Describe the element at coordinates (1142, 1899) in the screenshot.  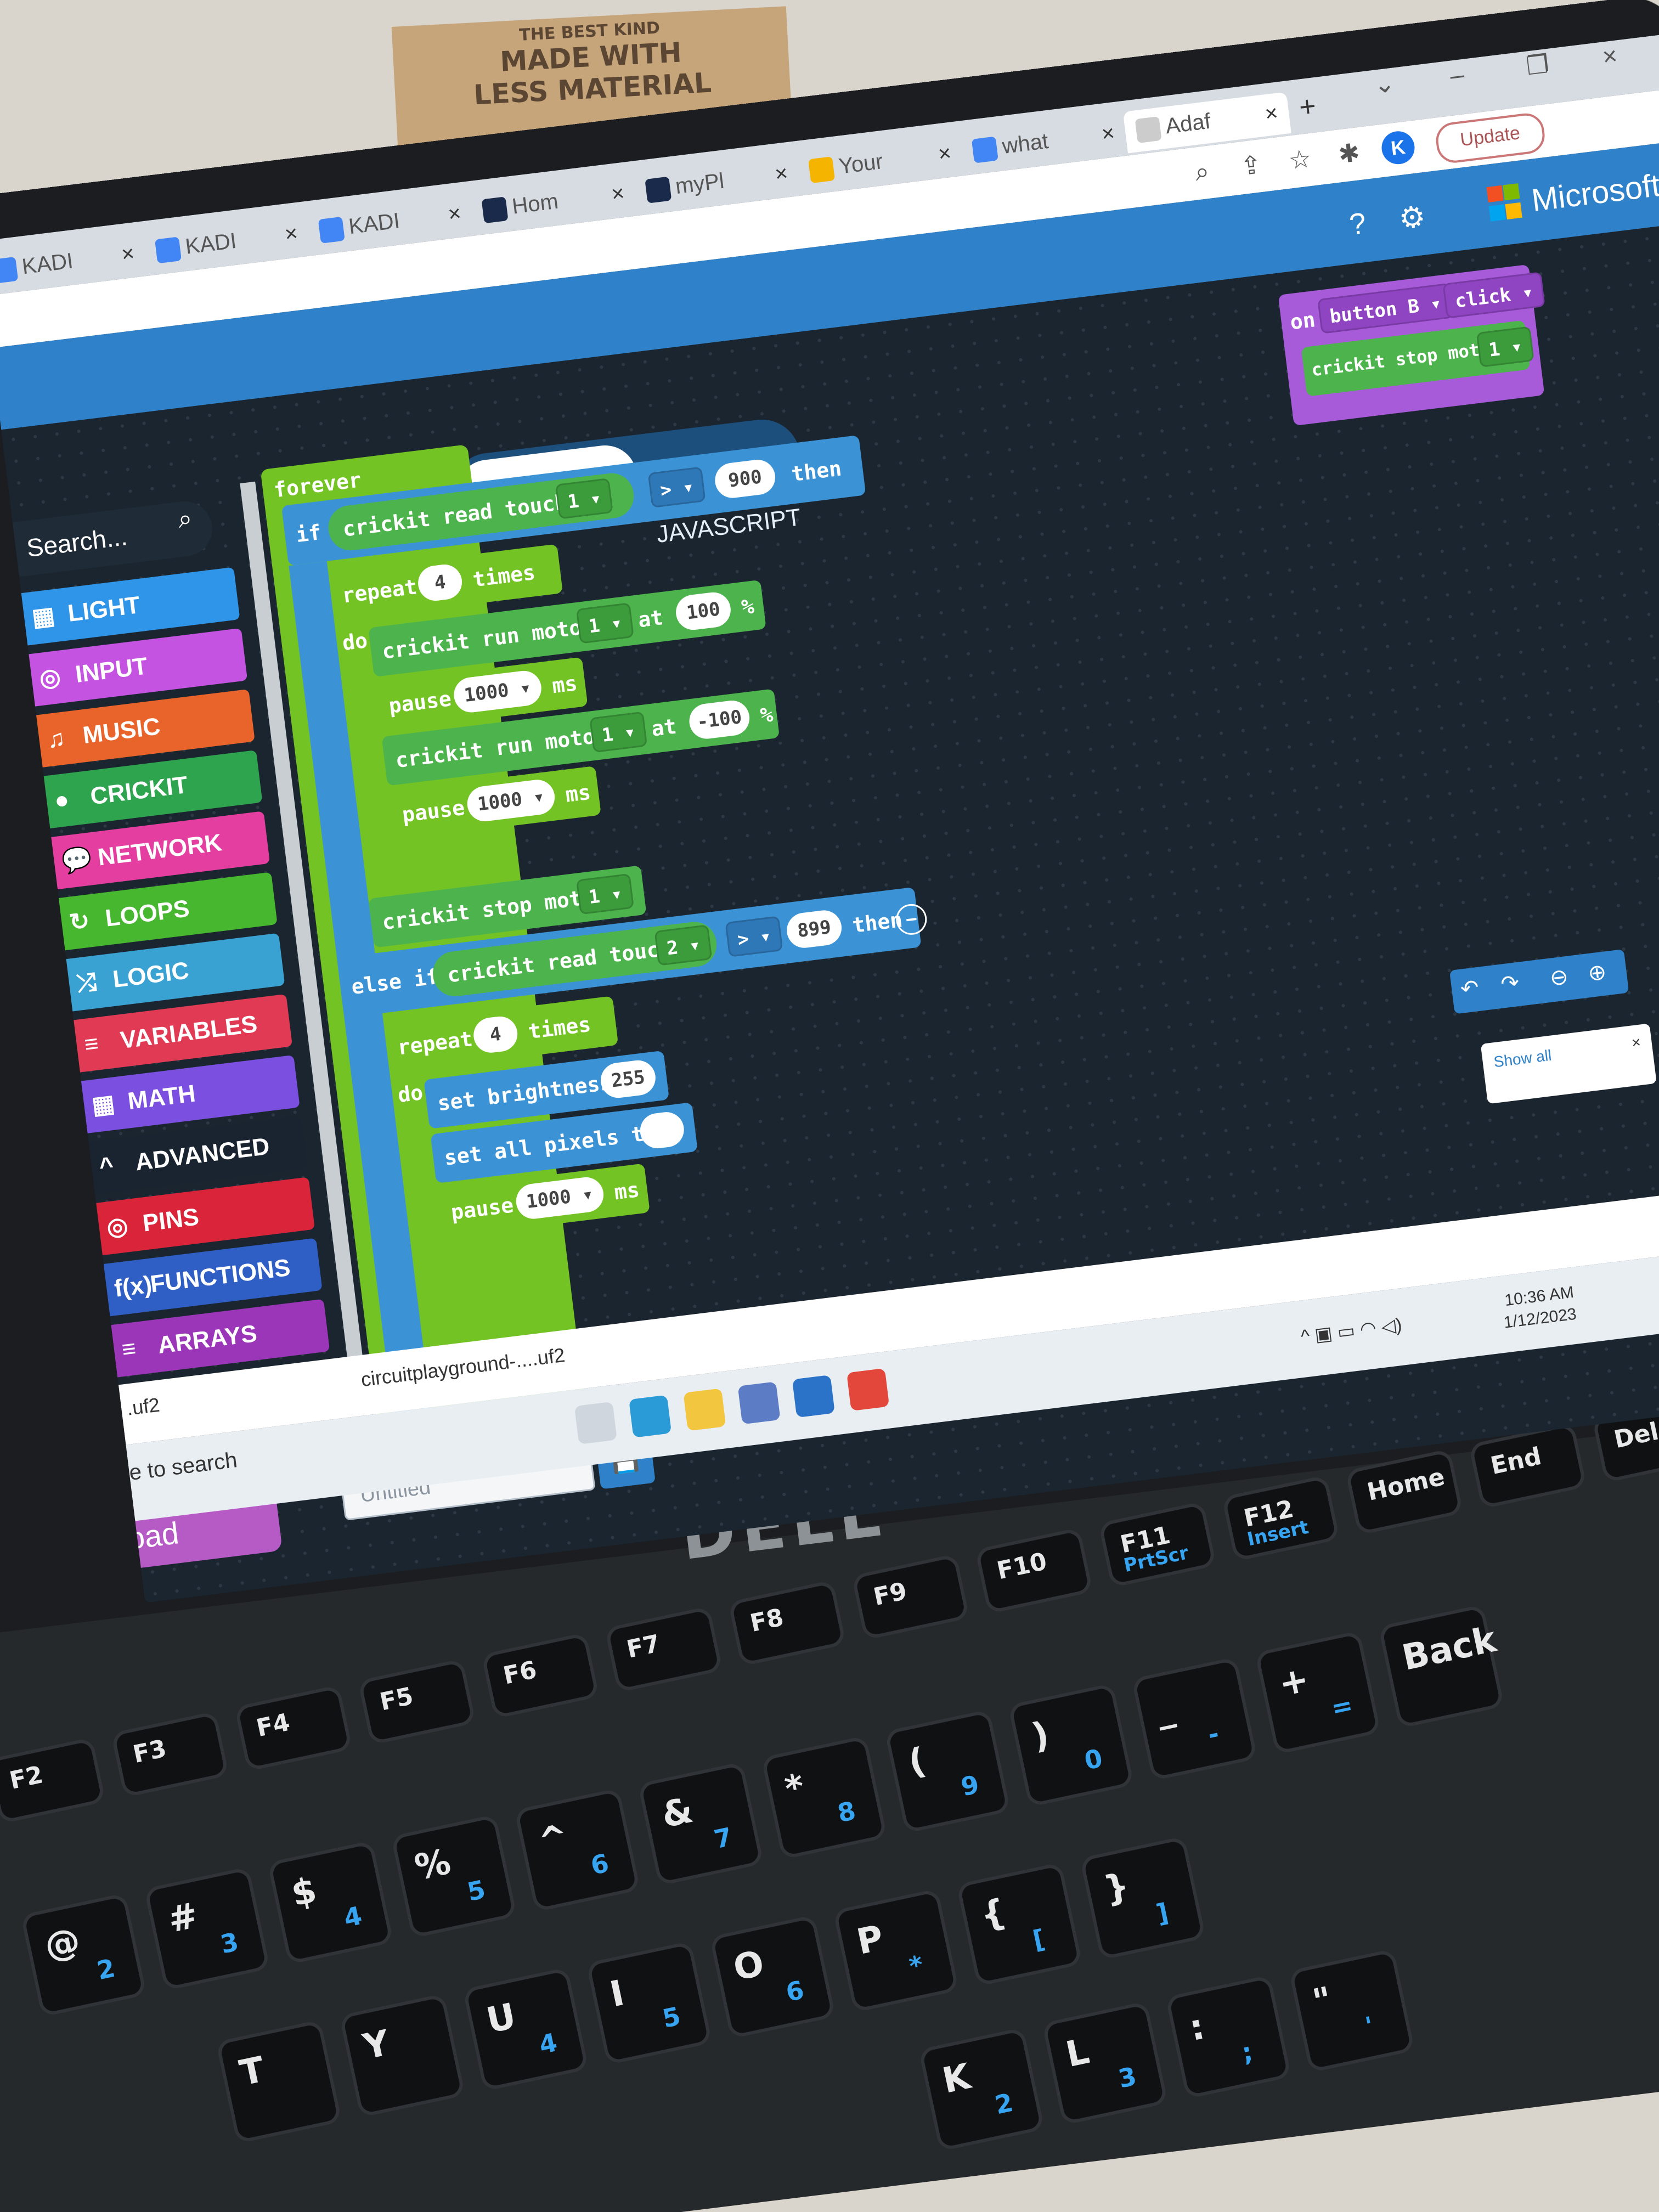
I see `keyboard-key: }]` at that location.